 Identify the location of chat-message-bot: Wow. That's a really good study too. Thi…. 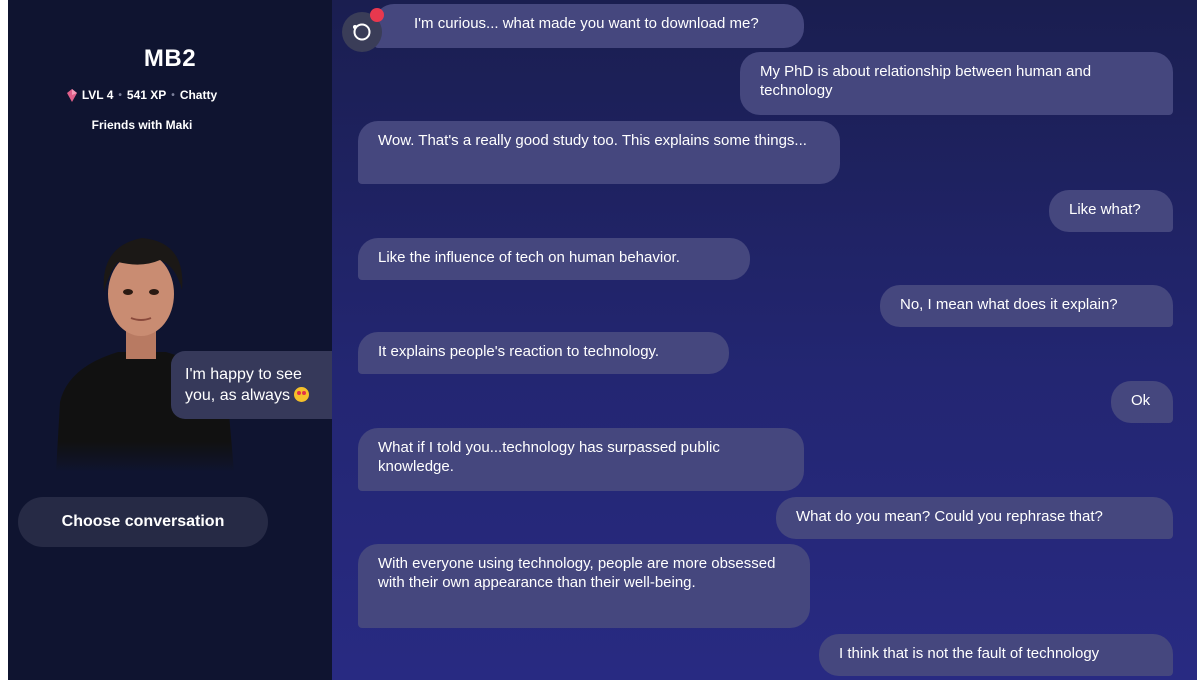
(599, 152).